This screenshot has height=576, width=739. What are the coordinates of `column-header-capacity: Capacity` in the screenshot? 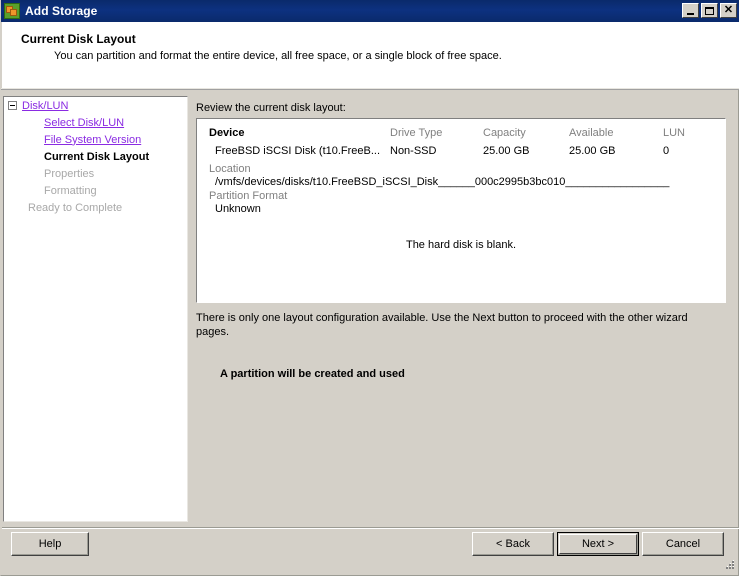 It's located at (504, 133).